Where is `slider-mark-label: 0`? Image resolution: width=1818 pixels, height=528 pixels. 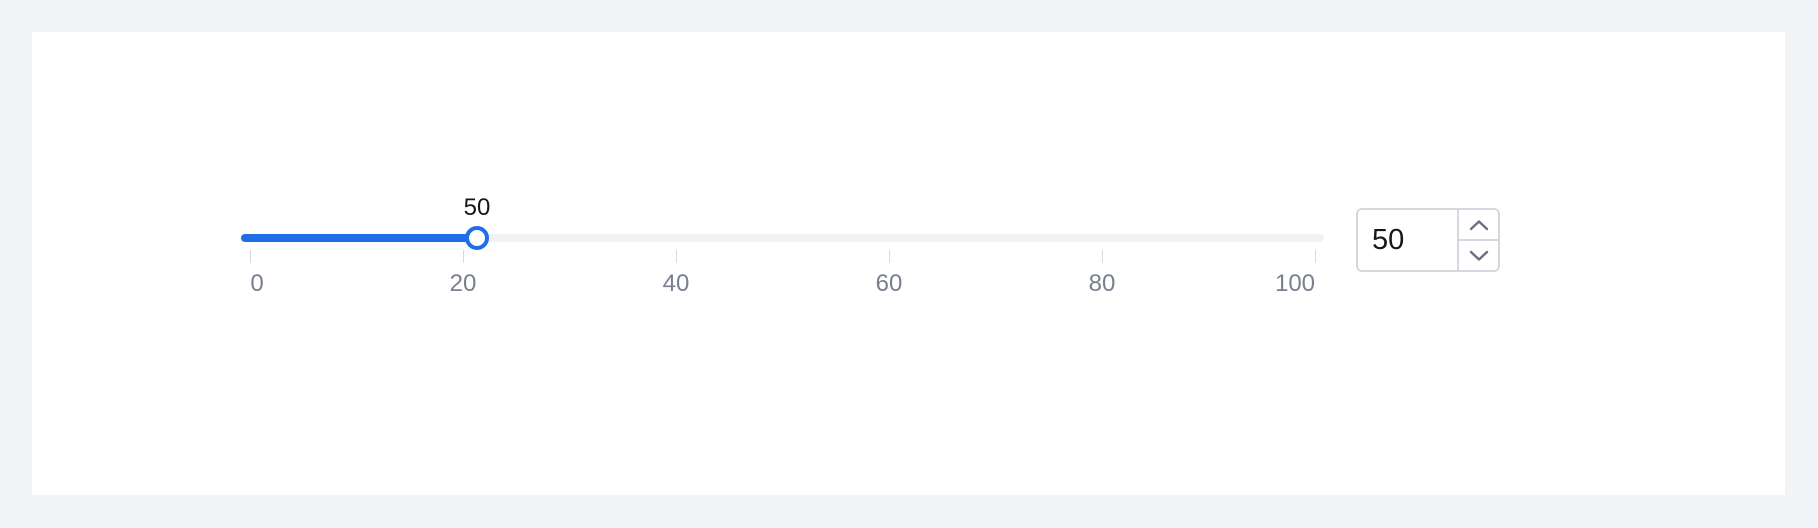
slider-mark-label: 0 is located at coordinates (256, 284).